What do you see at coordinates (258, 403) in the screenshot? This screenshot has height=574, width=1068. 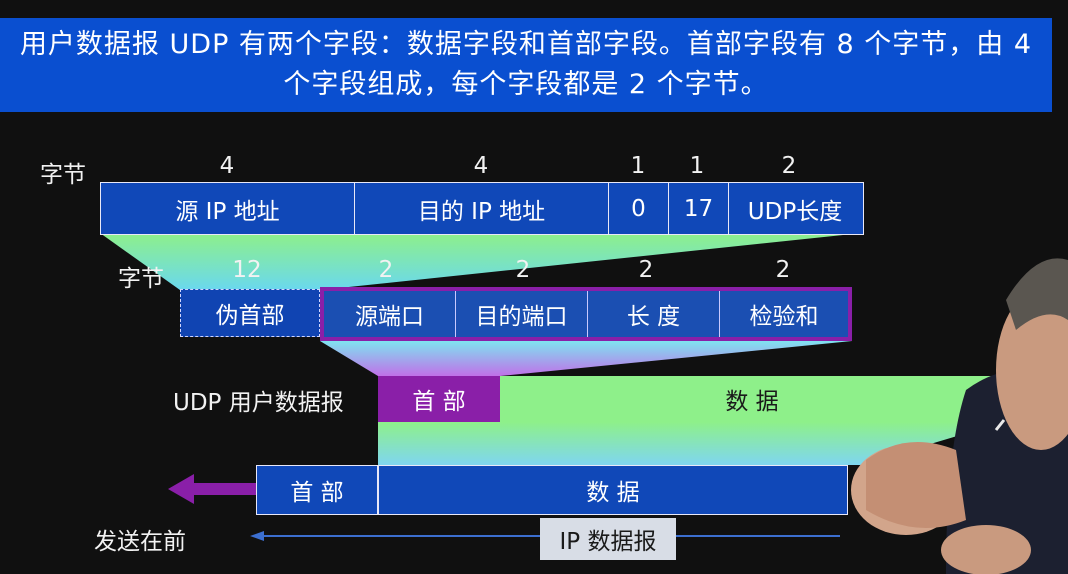 I see `udp-datagram-label: UDP 用户数据报` at bounding box center [258, 403].